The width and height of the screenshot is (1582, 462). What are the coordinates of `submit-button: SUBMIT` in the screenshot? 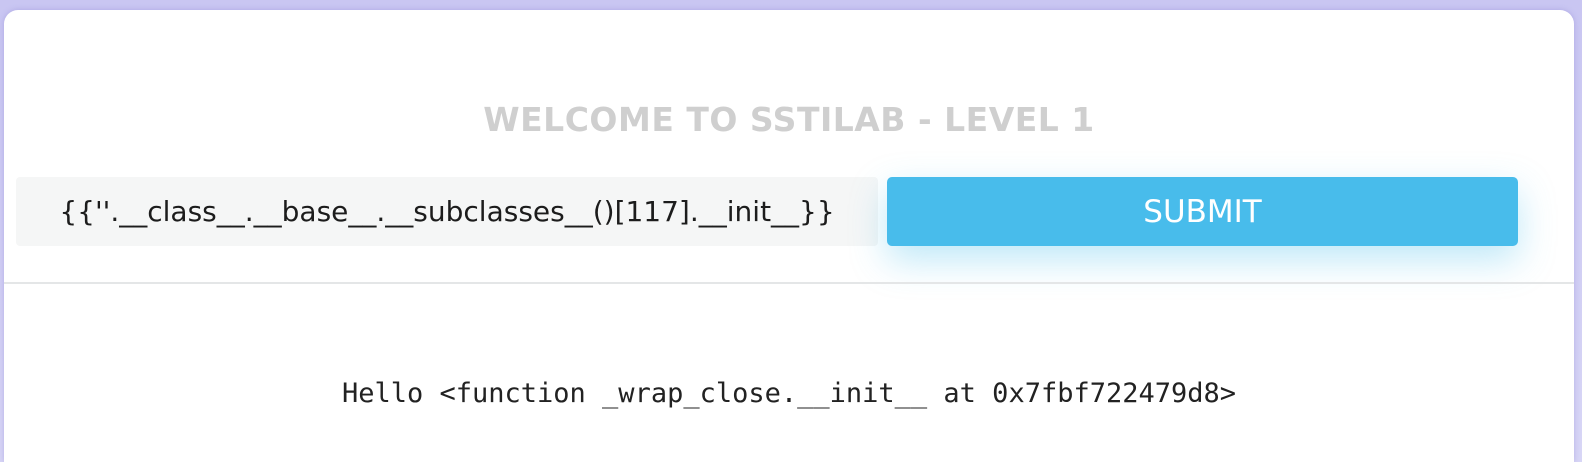 It's located at (1202, 211).